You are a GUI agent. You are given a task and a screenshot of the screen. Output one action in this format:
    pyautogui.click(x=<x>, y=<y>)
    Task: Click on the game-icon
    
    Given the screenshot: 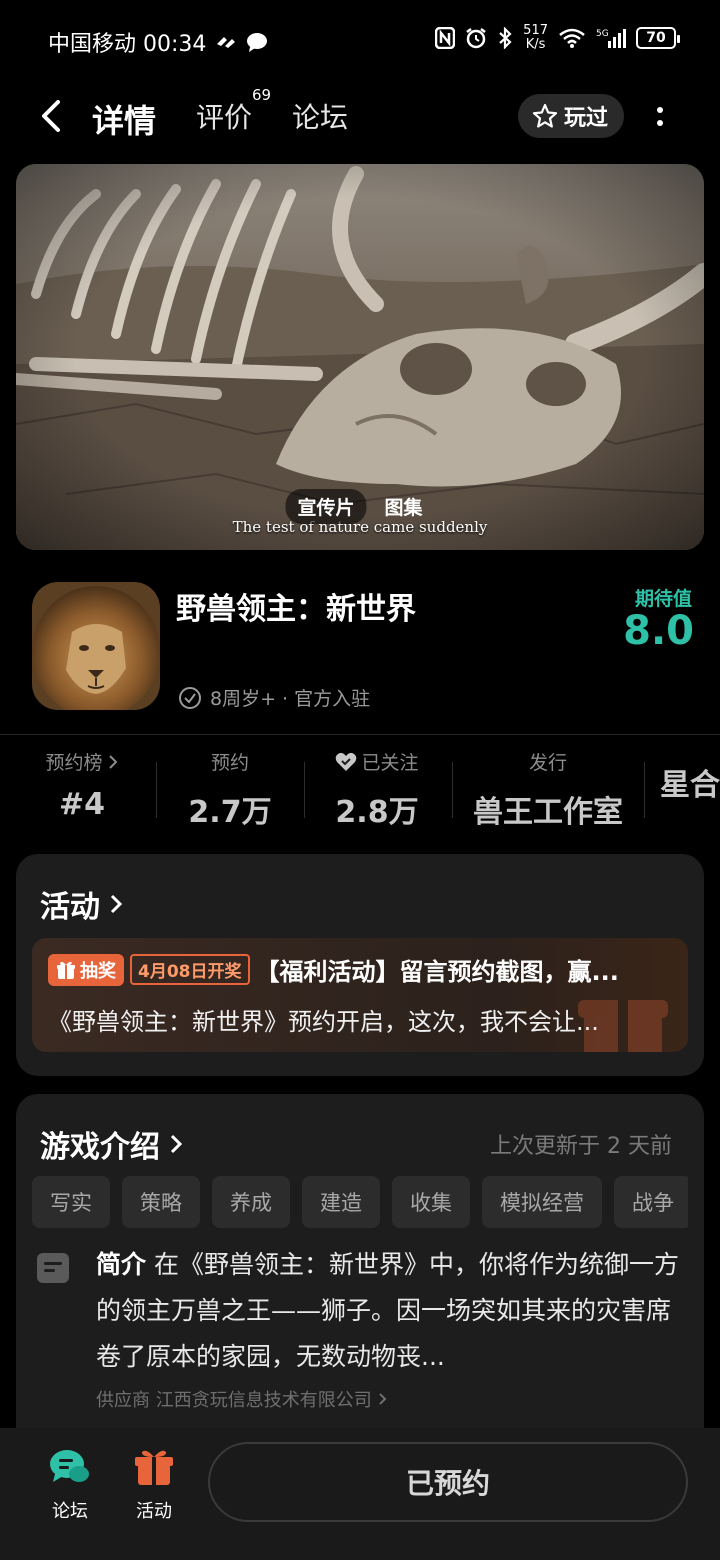 What is the action you would take?
    pyautogui.click(x=96, y=646)
    